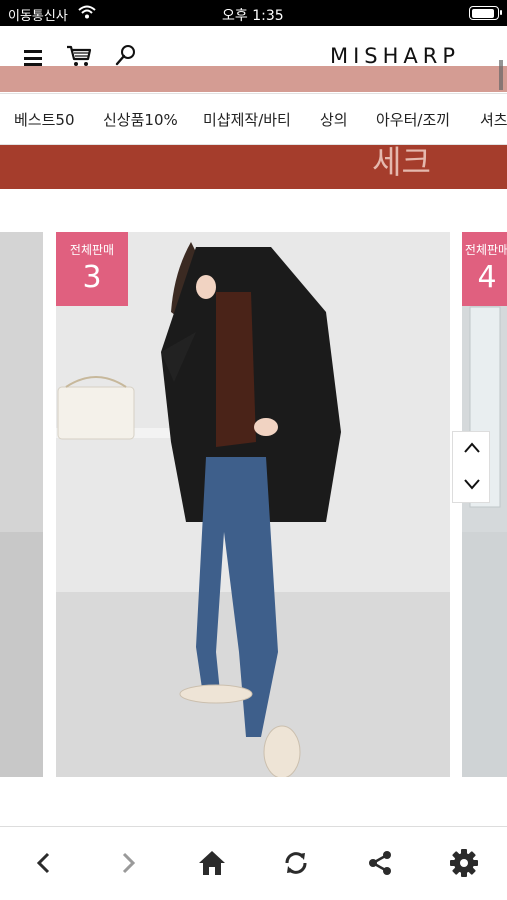 Image resolution: width=507 pixels, height=900 pixels. I want to click on back-button, so click(44, 863).